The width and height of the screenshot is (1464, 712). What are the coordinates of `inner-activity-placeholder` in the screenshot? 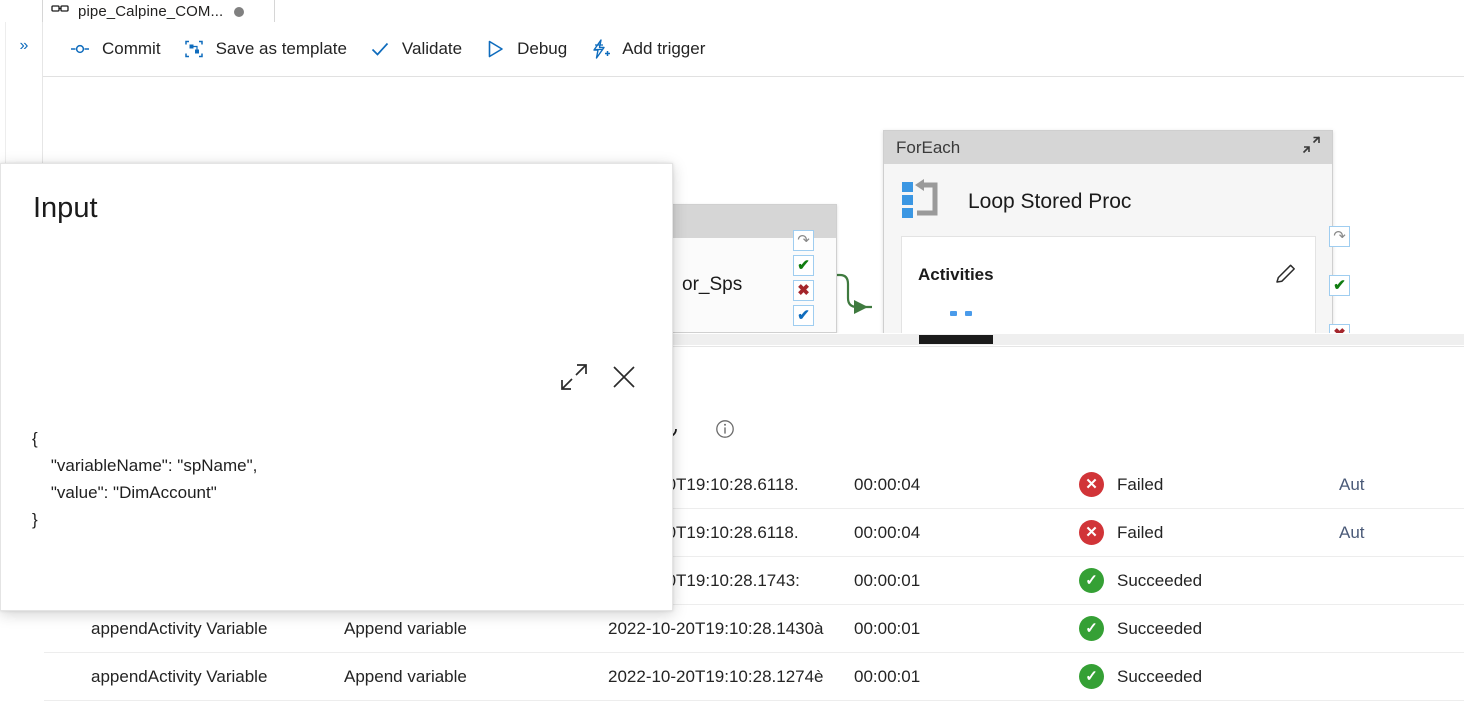 It's located at (961, 313).